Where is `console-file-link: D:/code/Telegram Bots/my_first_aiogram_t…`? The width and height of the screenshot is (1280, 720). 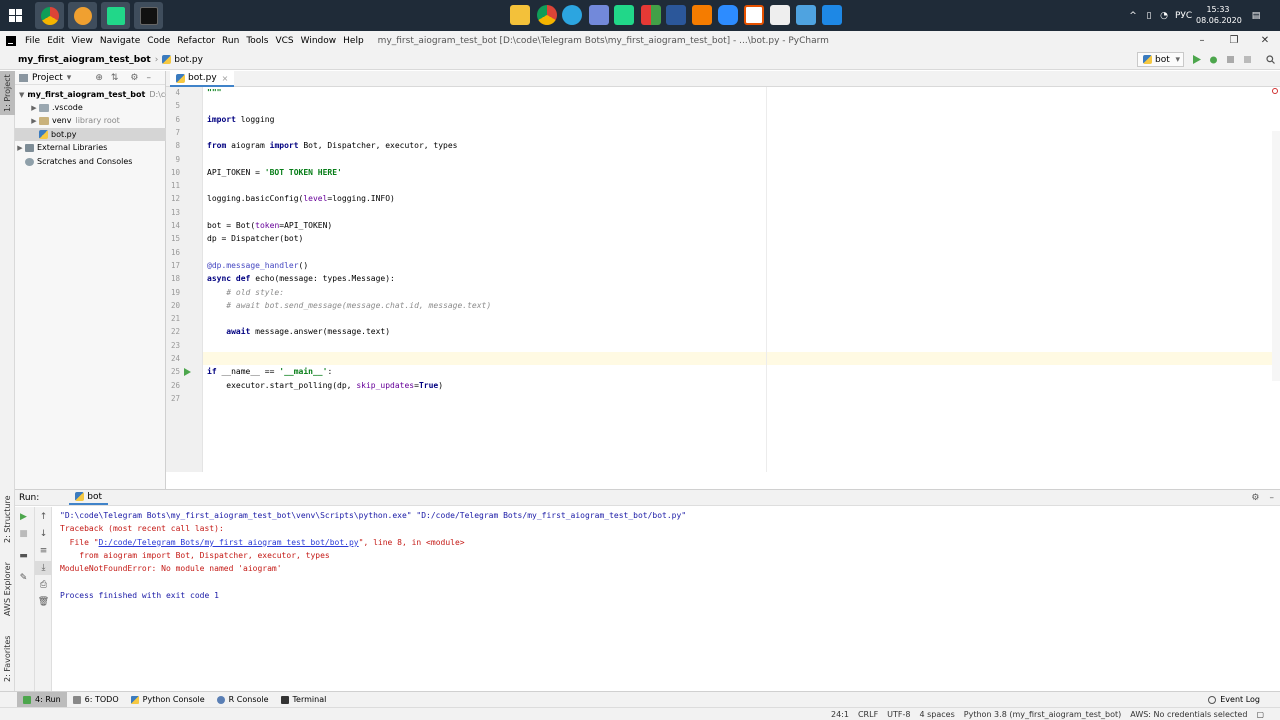
console-file-link: D:/code/Telegram Bots/my_first_aiogram_t… is located at coordinates (229, 542).